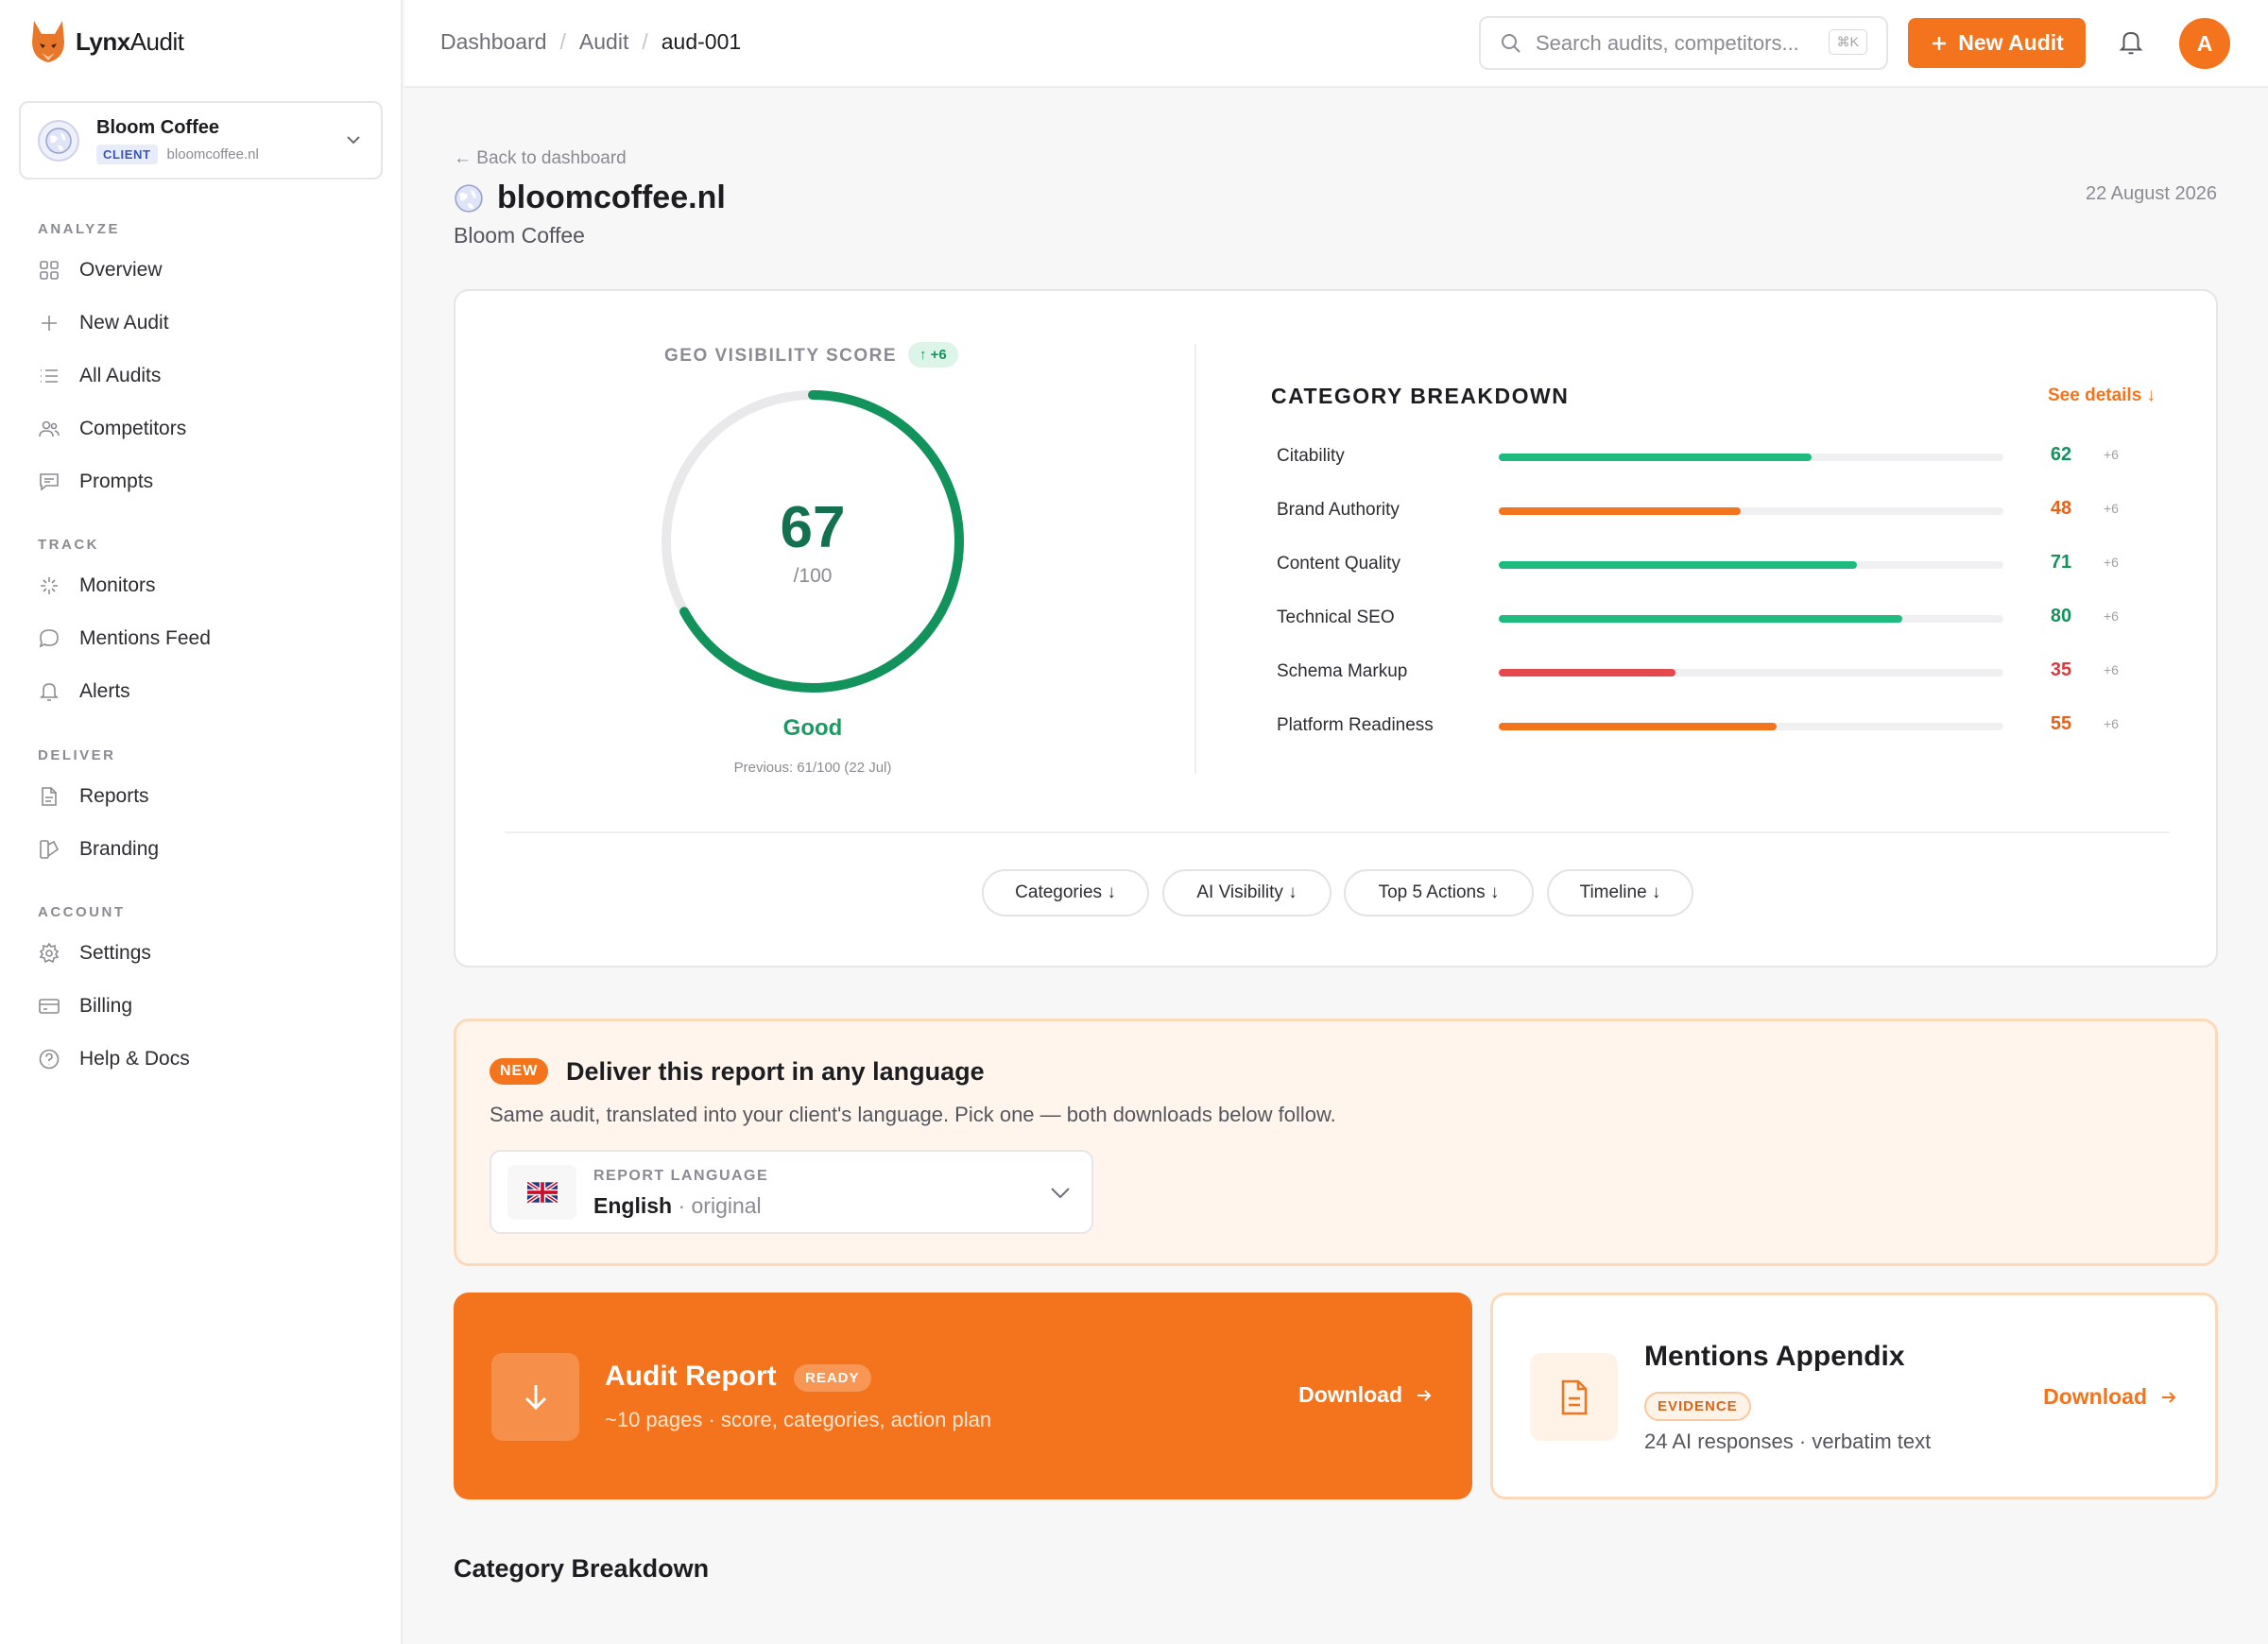 This screenshot has height=1644, width=2268. Describe the element at coordinates (49, 1059) in the screenshot. I see `help-icon` at that location.